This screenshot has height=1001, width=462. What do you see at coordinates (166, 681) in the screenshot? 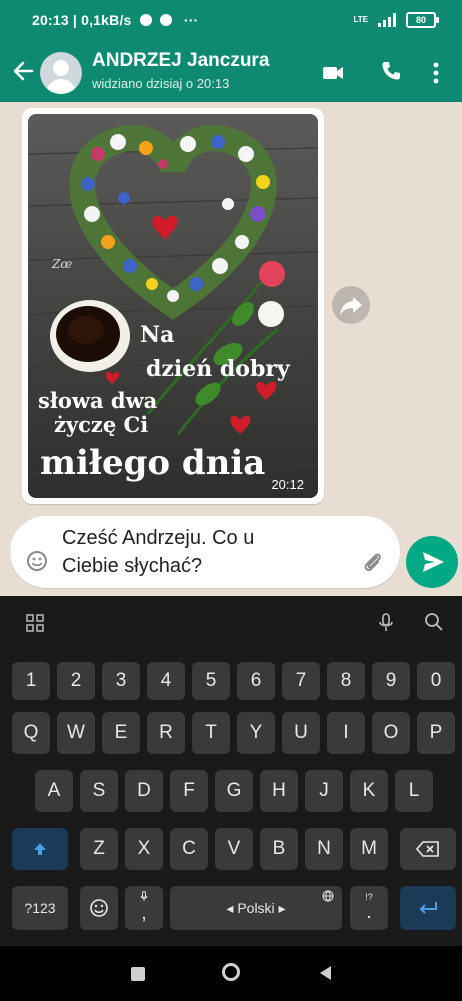
I see `key-4: 4` at bounding box center [166, 681].